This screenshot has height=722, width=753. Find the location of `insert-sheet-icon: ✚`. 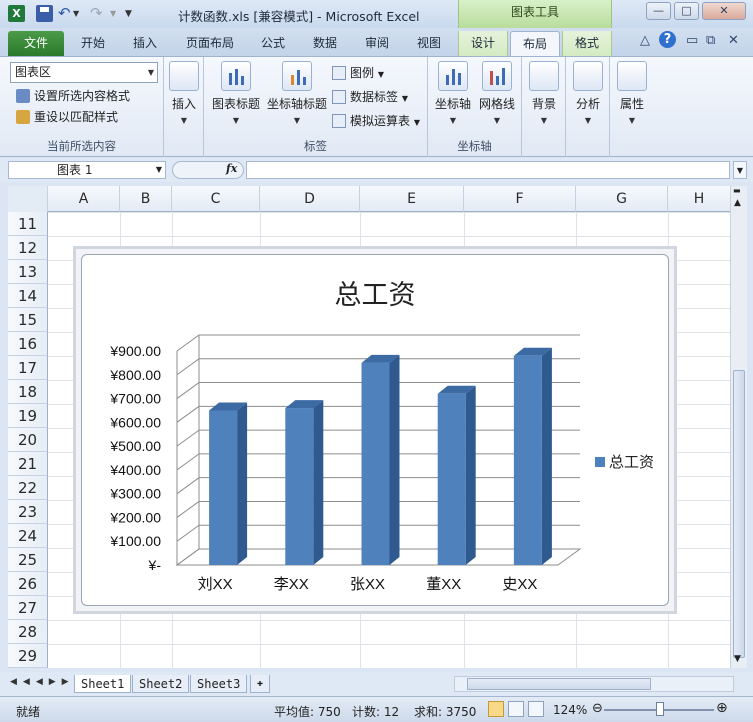

insert-sheet-icon: ✚ is located at coordinates (260, 684).